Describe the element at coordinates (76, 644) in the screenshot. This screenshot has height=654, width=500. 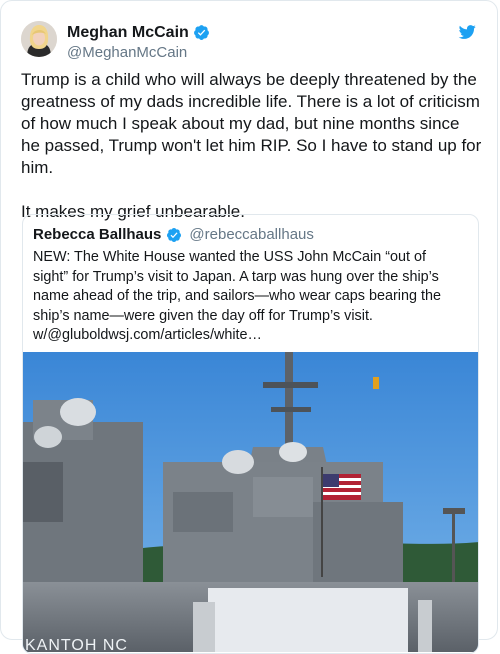
I see `hull-lettering: KANTOH NC` at that location.